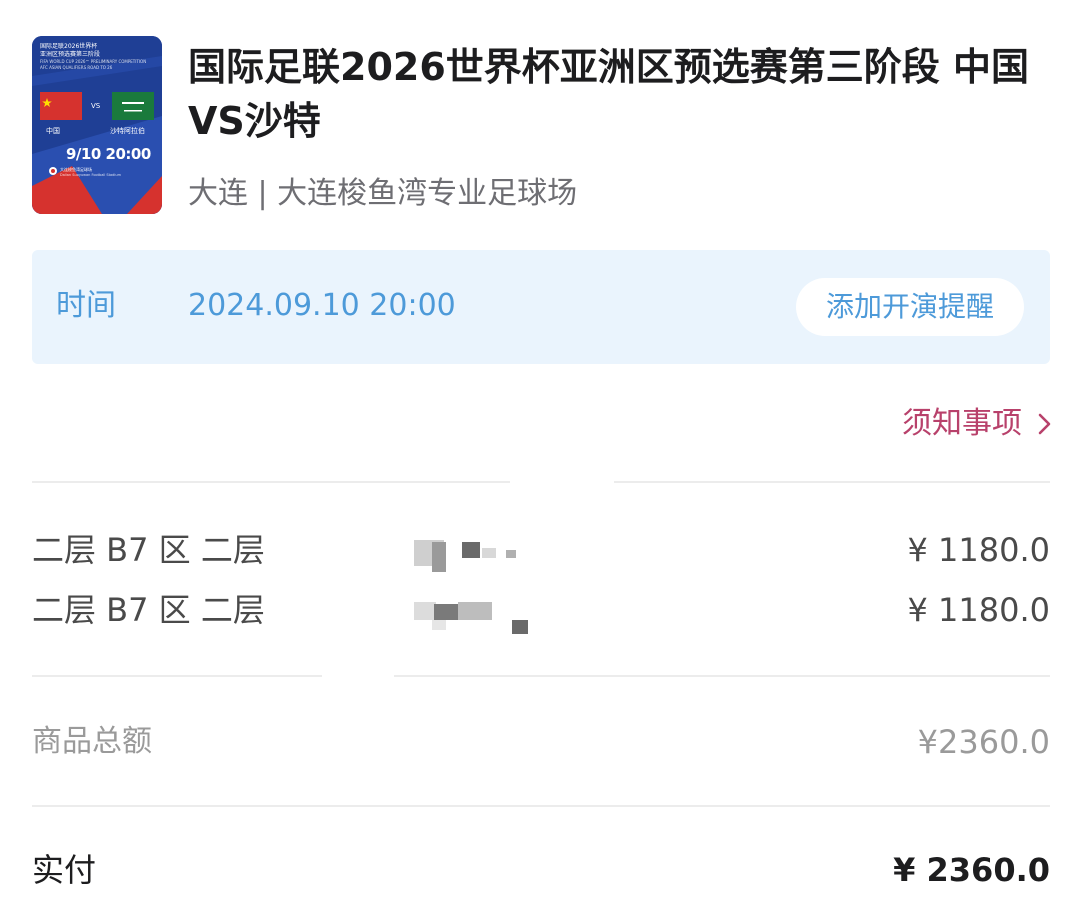 Image resolution: width=1080 pixels, height=909 pixels. I want to click on time-value: 2024.09.10 20:00, so click(322, 305).